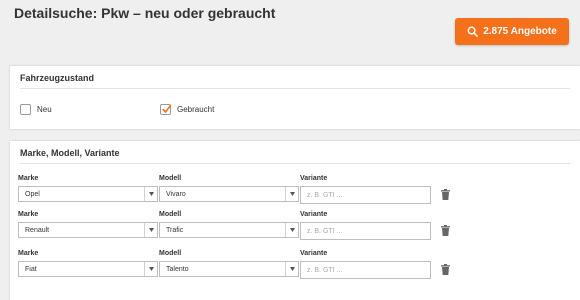 This screenshot has height=300, width=580. What do you see at coordinates (36, 109) in the screenshot?
I see `condition-option-new: Neu` at bounding box center [36, 109].